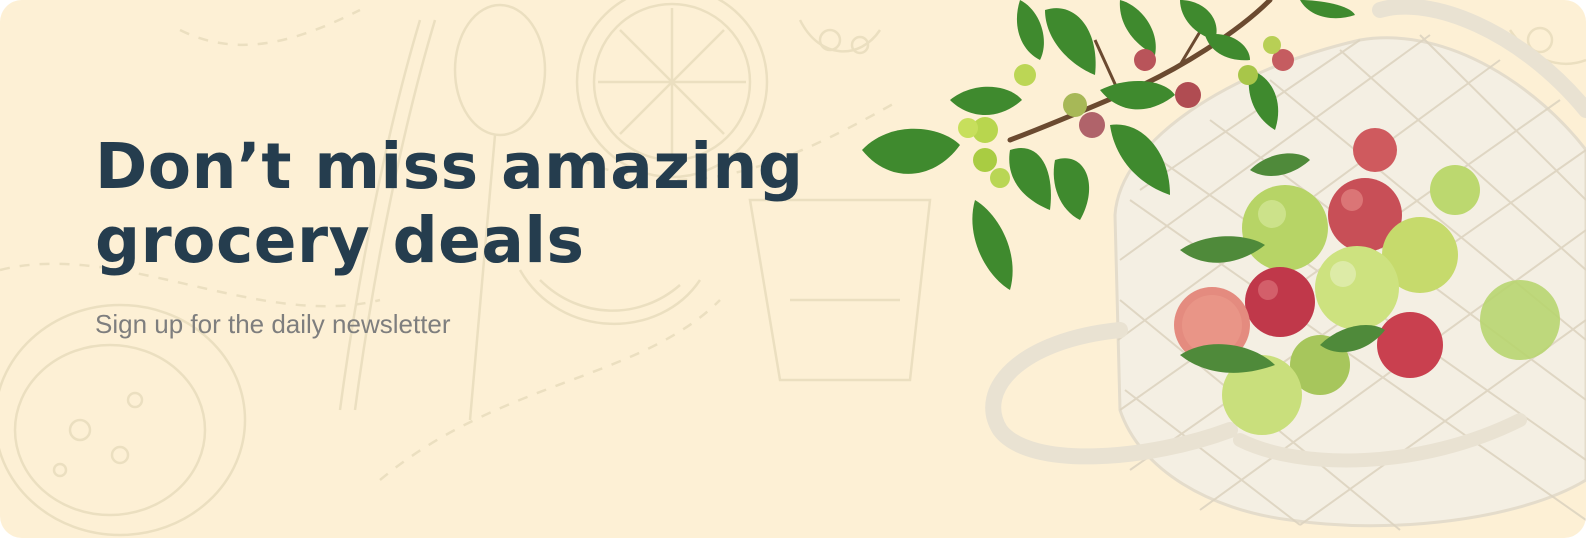  I want to click on page-title: Don’t miss amazing grocery deals, so click(449, 204).